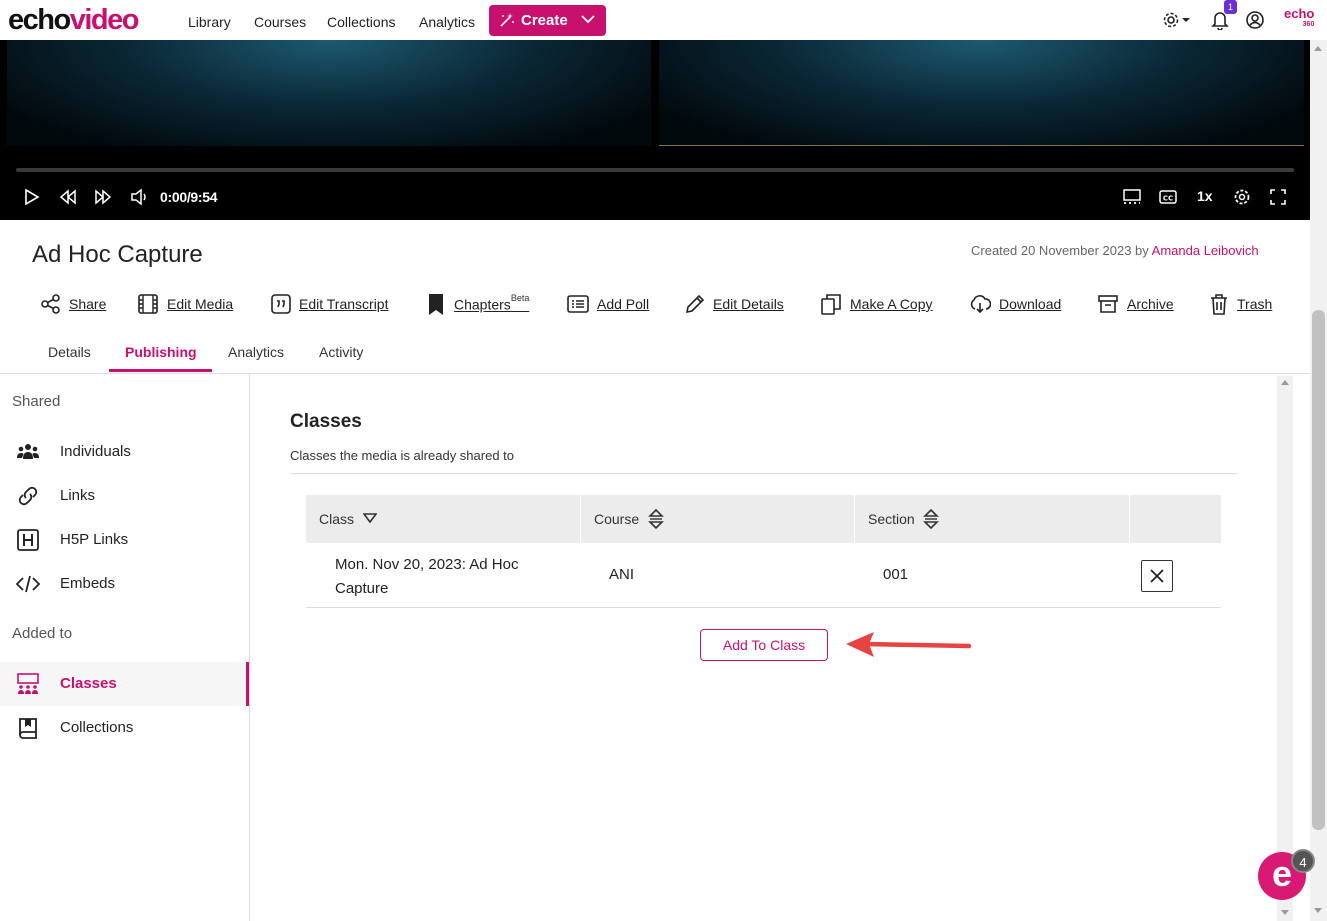 This screenshot has width=1327, height=921. I want to click on h5p-icon, so click(28, 540).